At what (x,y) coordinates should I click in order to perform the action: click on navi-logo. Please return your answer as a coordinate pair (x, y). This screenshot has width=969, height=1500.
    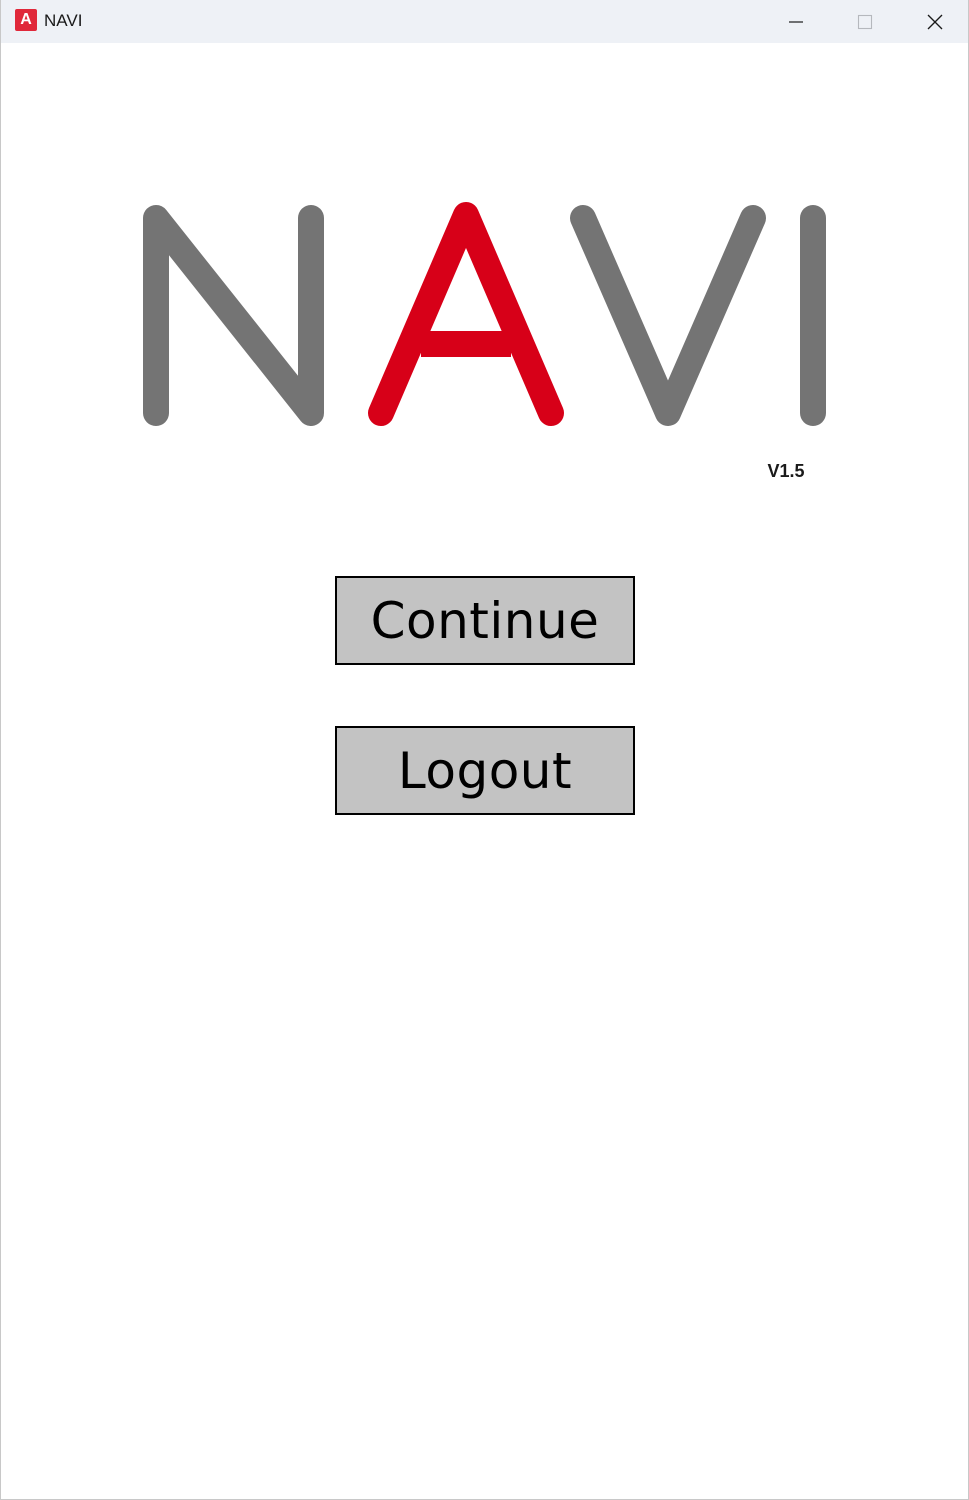
    Looking at the image, I should click on (484, 314).